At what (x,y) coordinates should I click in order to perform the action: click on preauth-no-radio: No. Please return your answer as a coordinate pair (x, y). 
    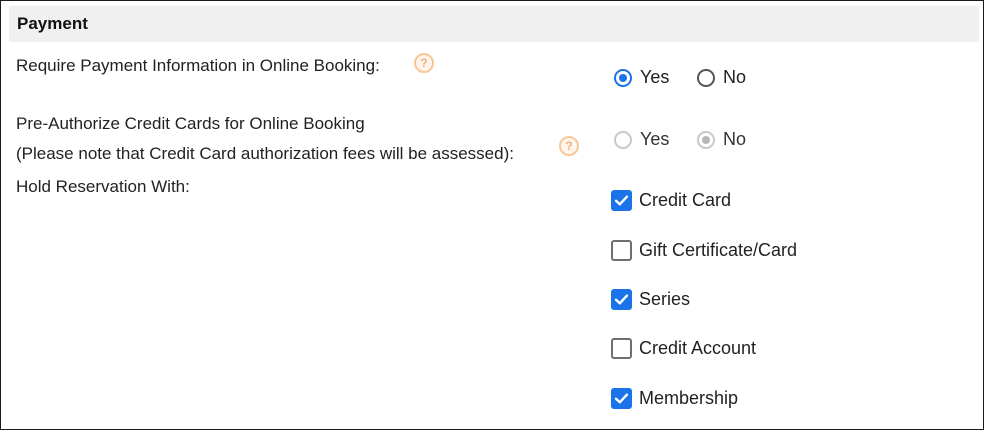
    Looking at the image, I should click on (721, 139).